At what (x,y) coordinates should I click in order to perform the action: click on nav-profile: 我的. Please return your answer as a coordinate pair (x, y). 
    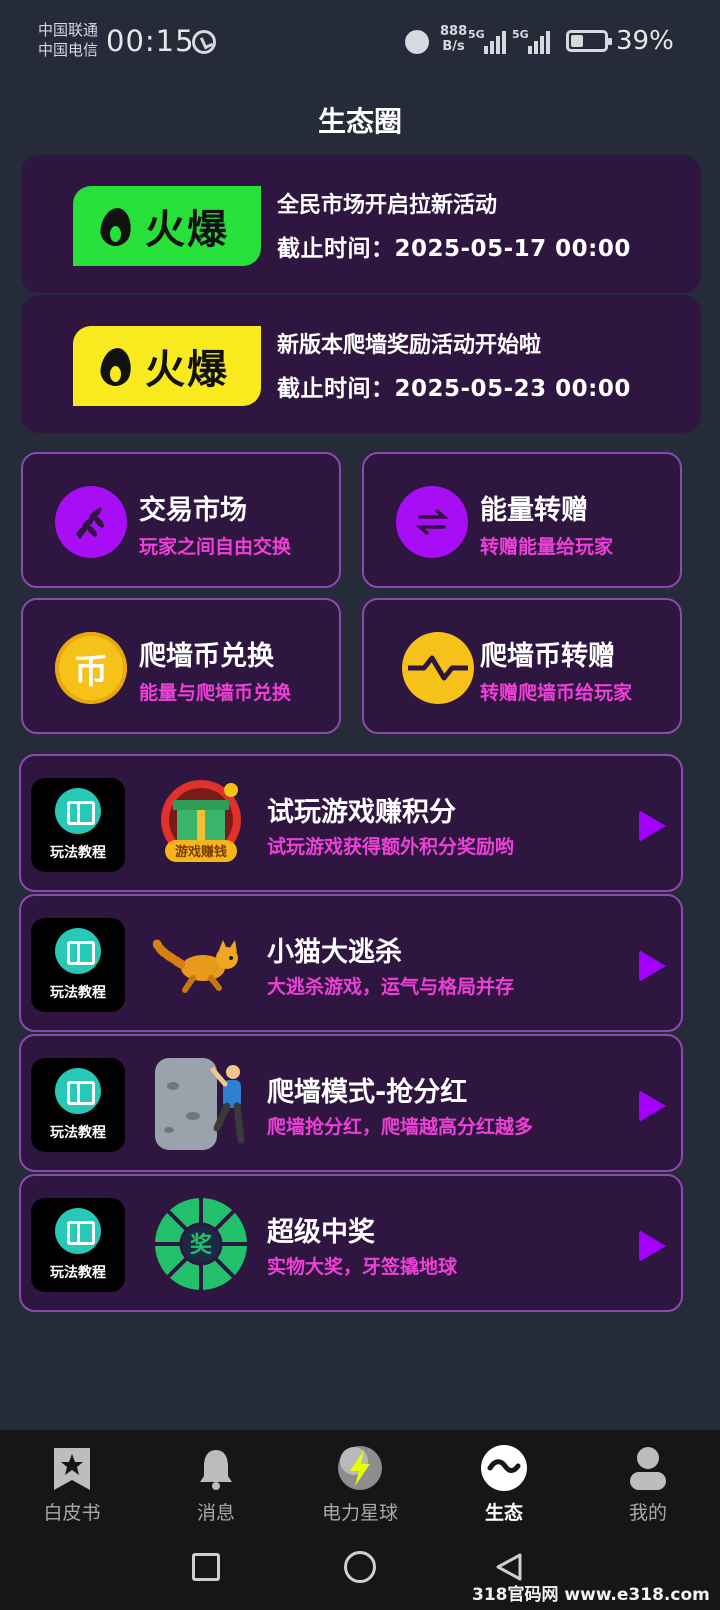
    Looking at the image, I should click on (648, 1480).